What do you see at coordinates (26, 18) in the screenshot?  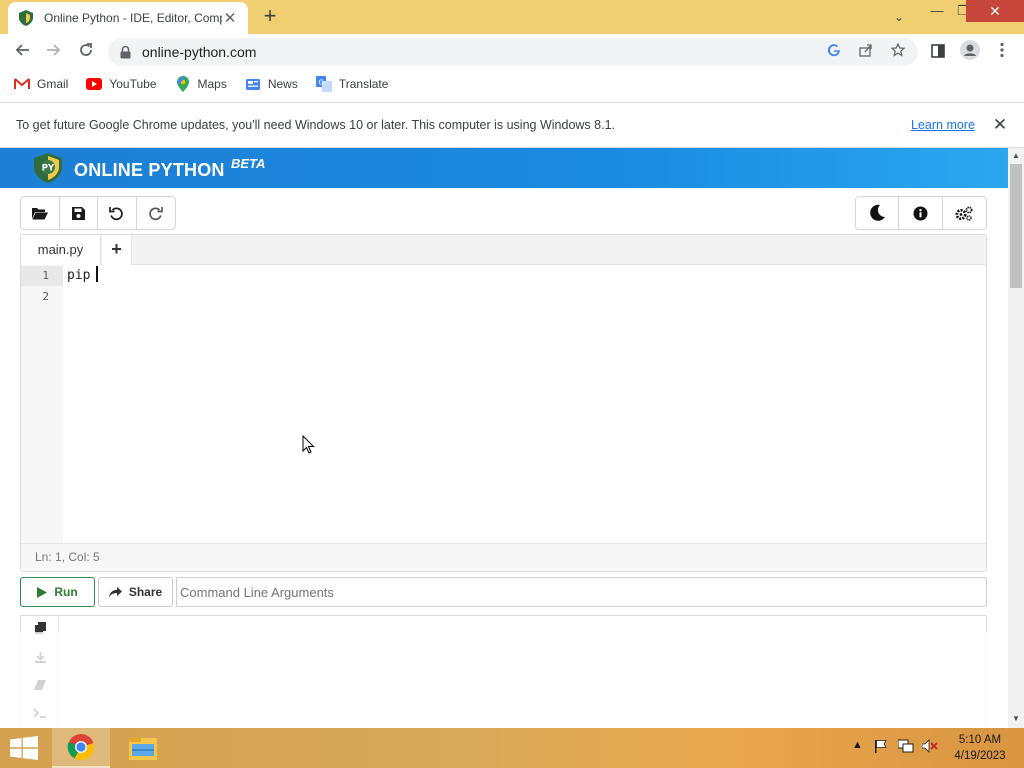 I see `online-python-favicon-icon` at bounding box center [26, 18].